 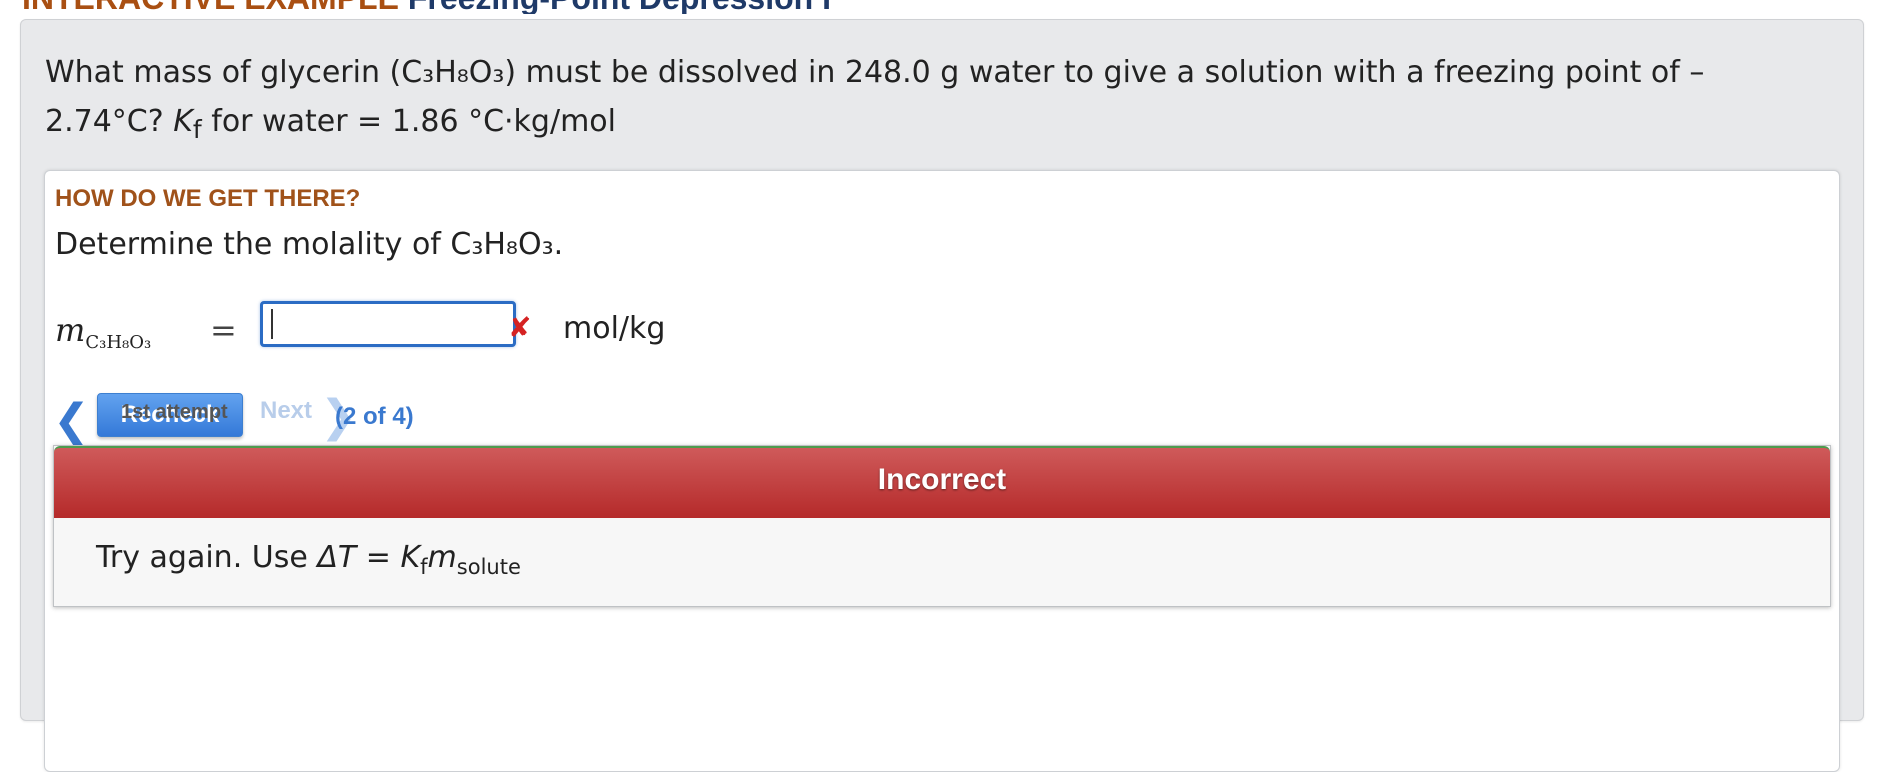 I want to click on feedback-status-banner: Incorrect, so click(x=942, y=482).